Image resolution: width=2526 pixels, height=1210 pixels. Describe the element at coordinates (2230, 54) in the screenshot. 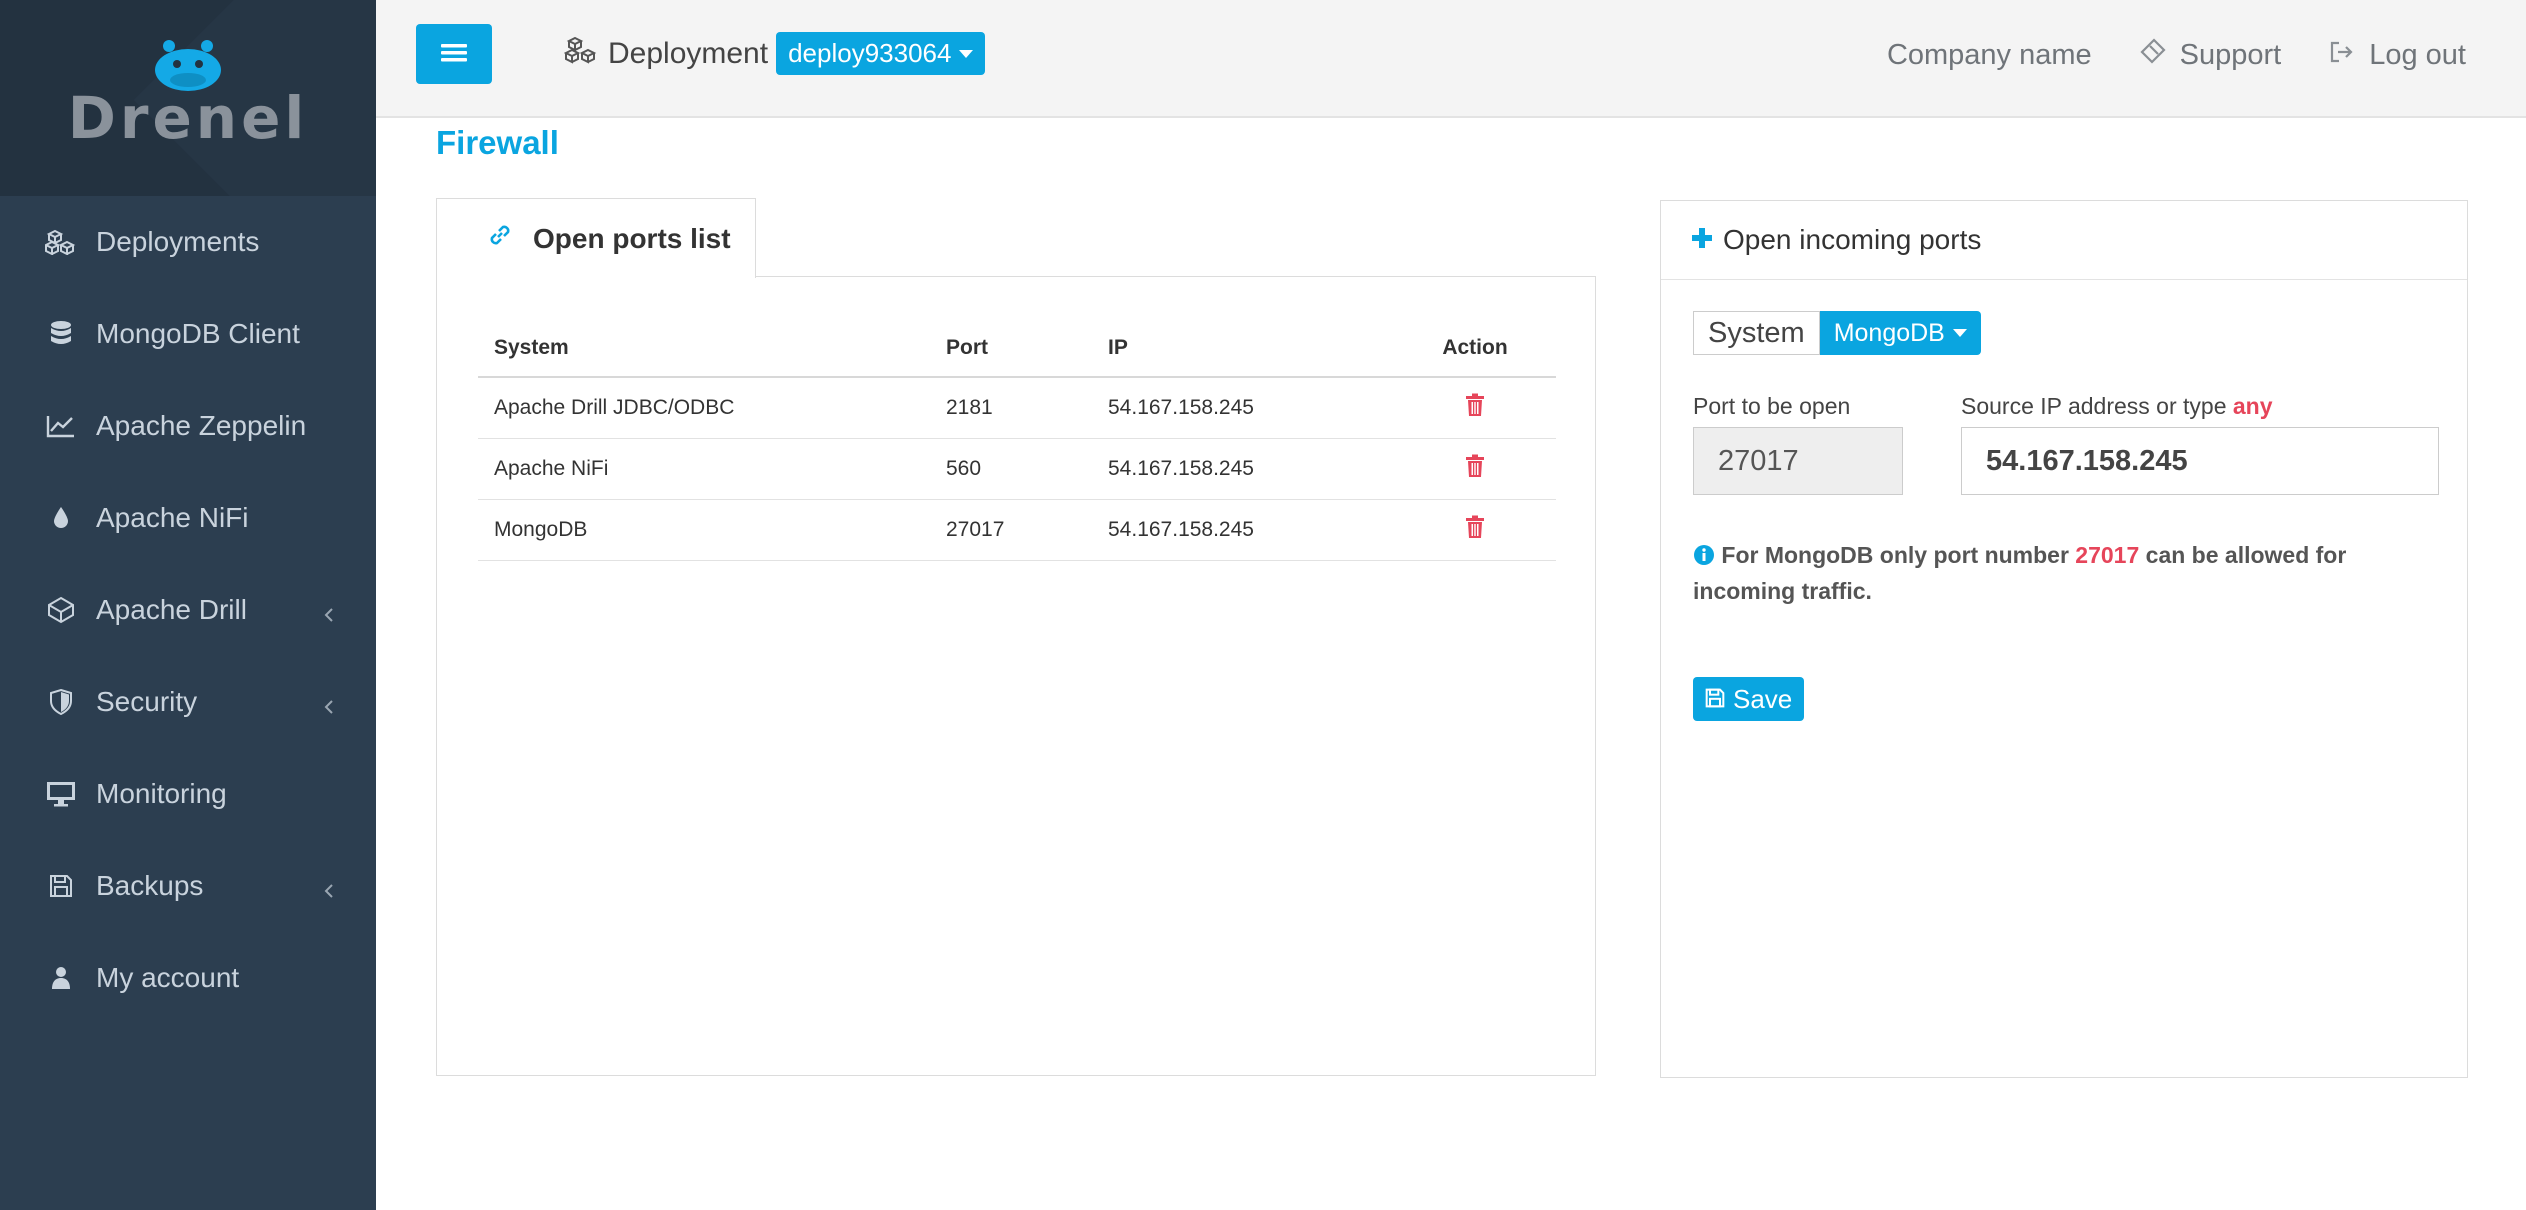

I see `support-label: Support` at that location.